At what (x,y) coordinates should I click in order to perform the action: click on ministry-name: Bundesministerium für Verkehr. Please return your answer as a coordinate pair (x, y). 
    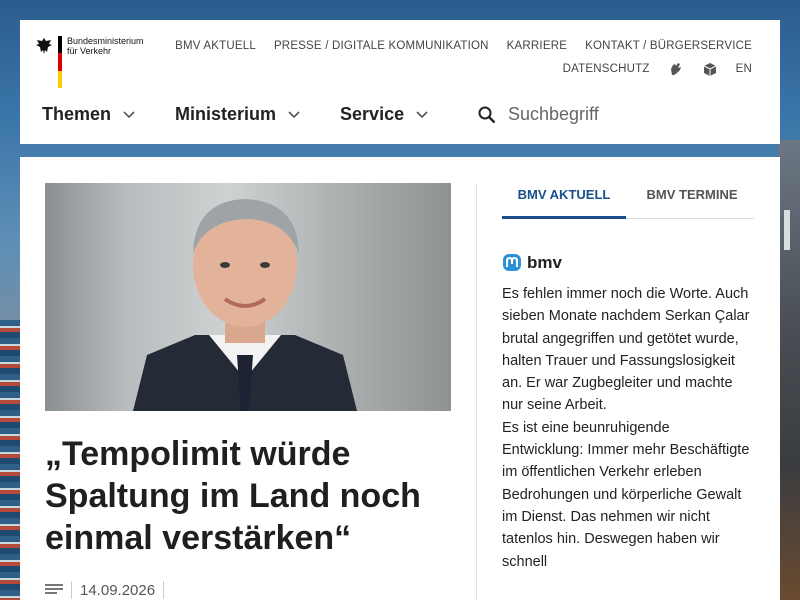
    Looking at the image, I should click on (105, 46).